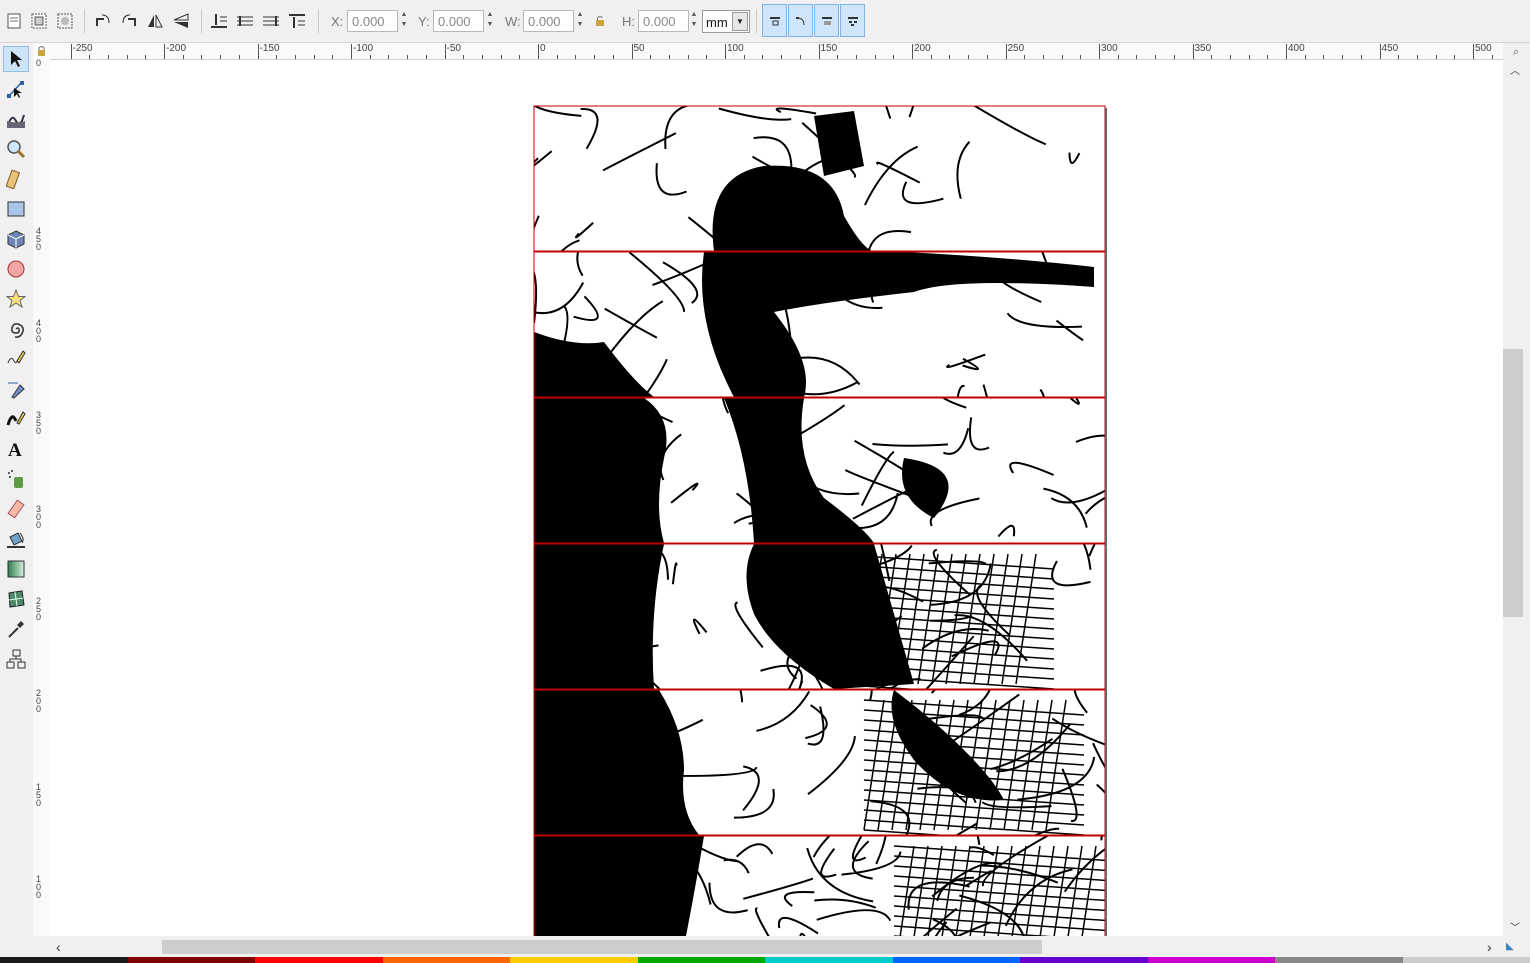 The width and height of the screenshot is (1530, 963). Describe the element at coordinates (16, 659) in the screenshot. I see `connector-icon` at that location.